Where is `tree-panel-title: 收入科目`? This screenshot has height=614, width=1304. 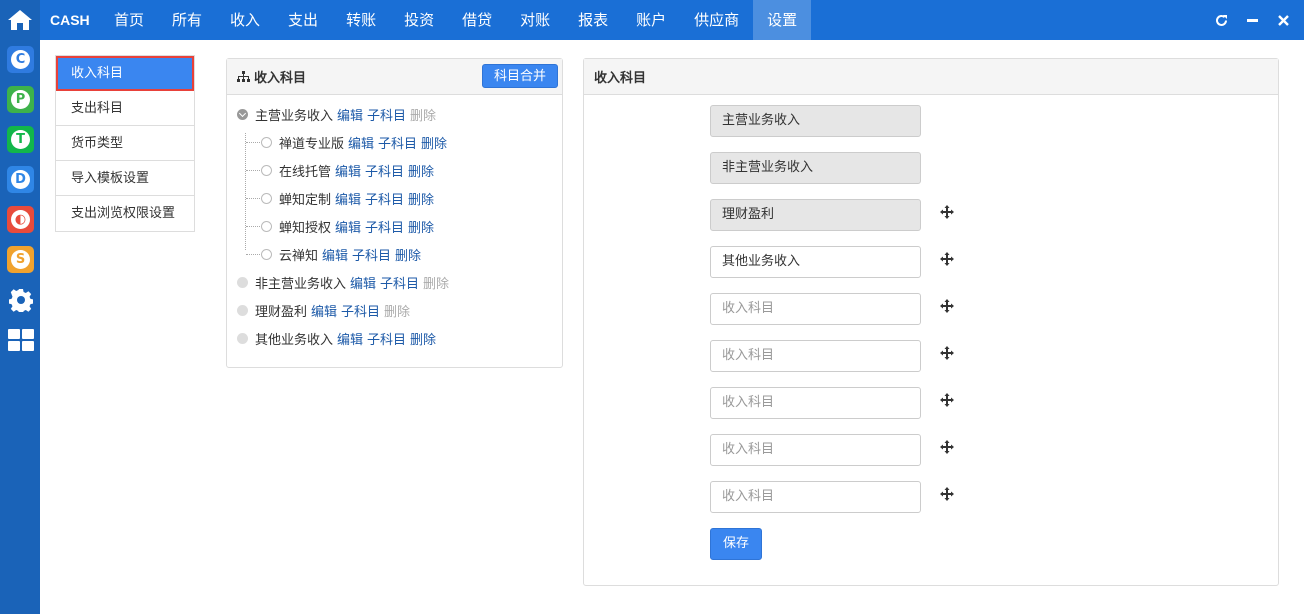
tree-panel-title: 收入科目 is located at coordinates (280, 78).